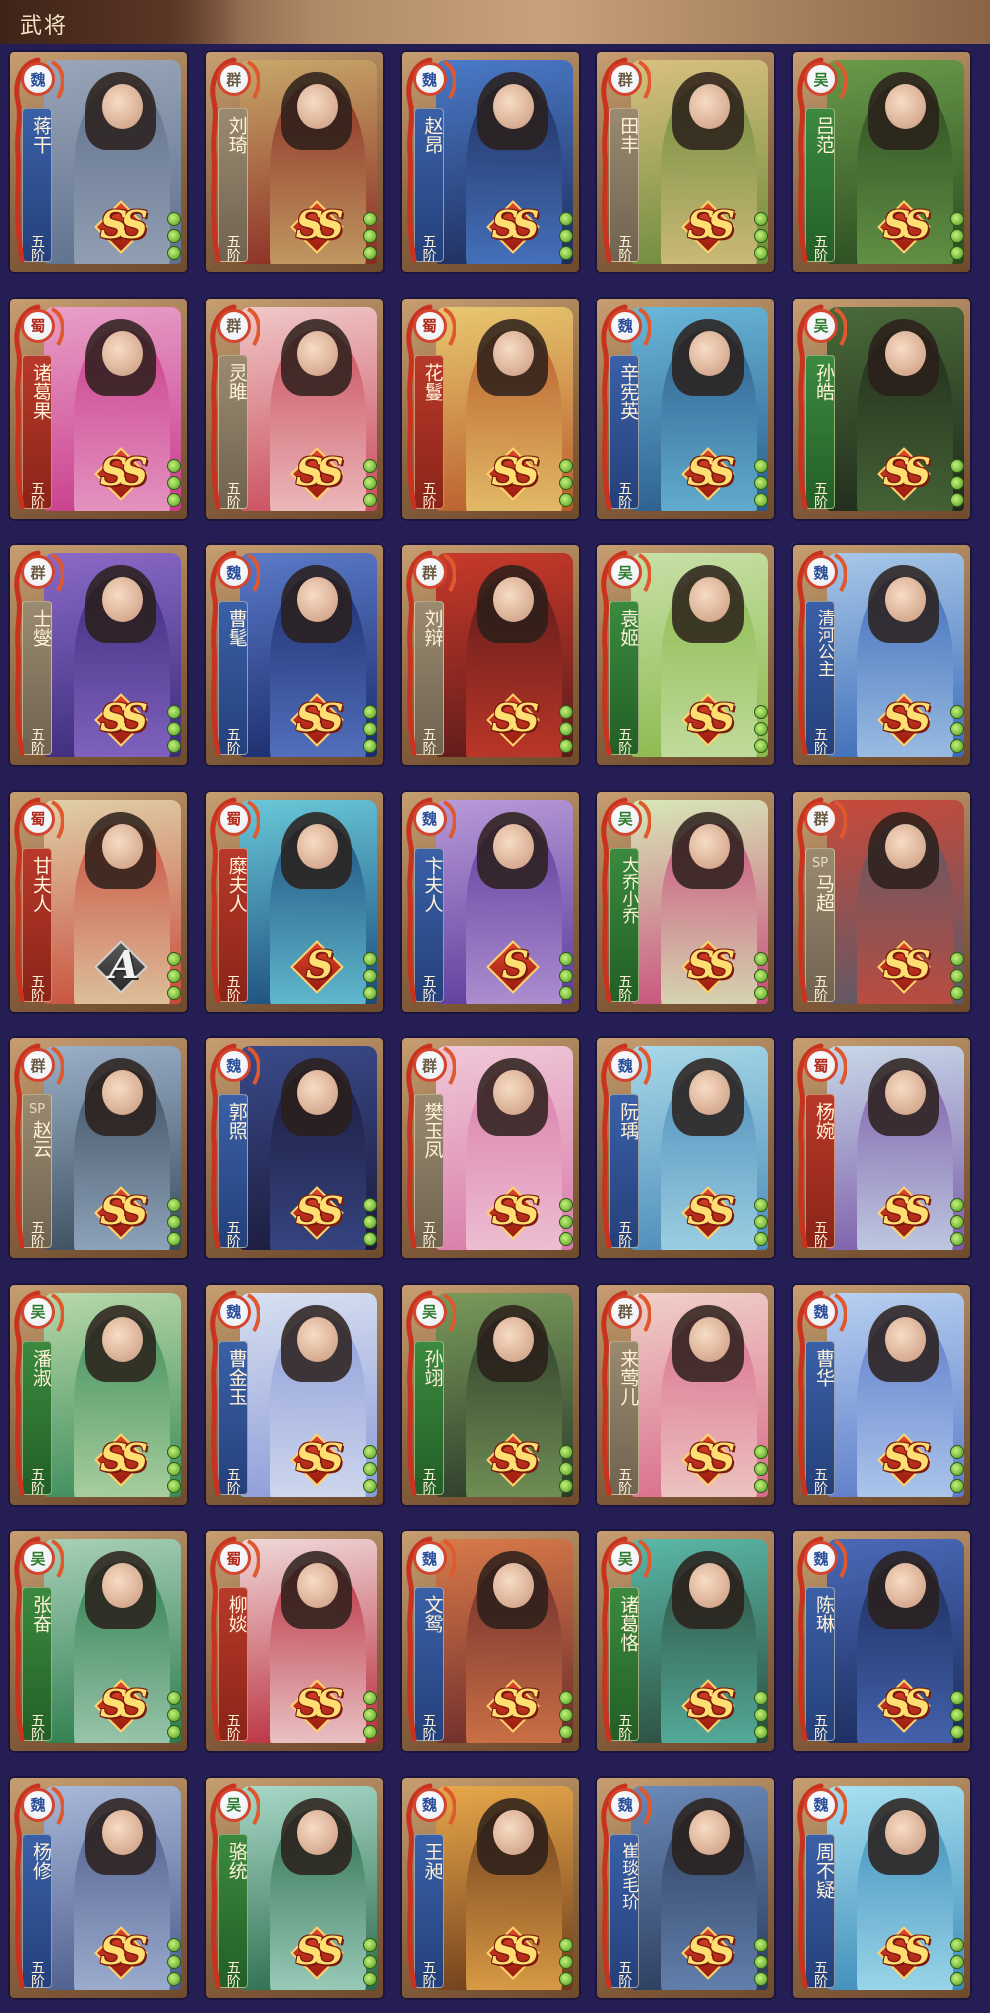 This screenshot has height=2013, width=990. Describe the element at coordinates (98, 655) in the screenshot. I see `general-card: 士燮 五阶 群 SS` at that location.